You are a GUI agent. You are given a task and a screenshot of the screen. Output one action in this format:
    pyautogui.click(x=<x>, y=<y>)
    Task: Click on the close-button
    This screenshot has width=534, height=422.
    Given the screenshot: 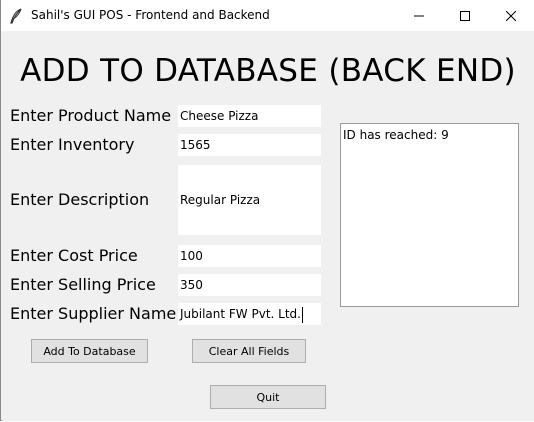 What is the action you would take?
    pyautogui.click(x=511, y=15)
    